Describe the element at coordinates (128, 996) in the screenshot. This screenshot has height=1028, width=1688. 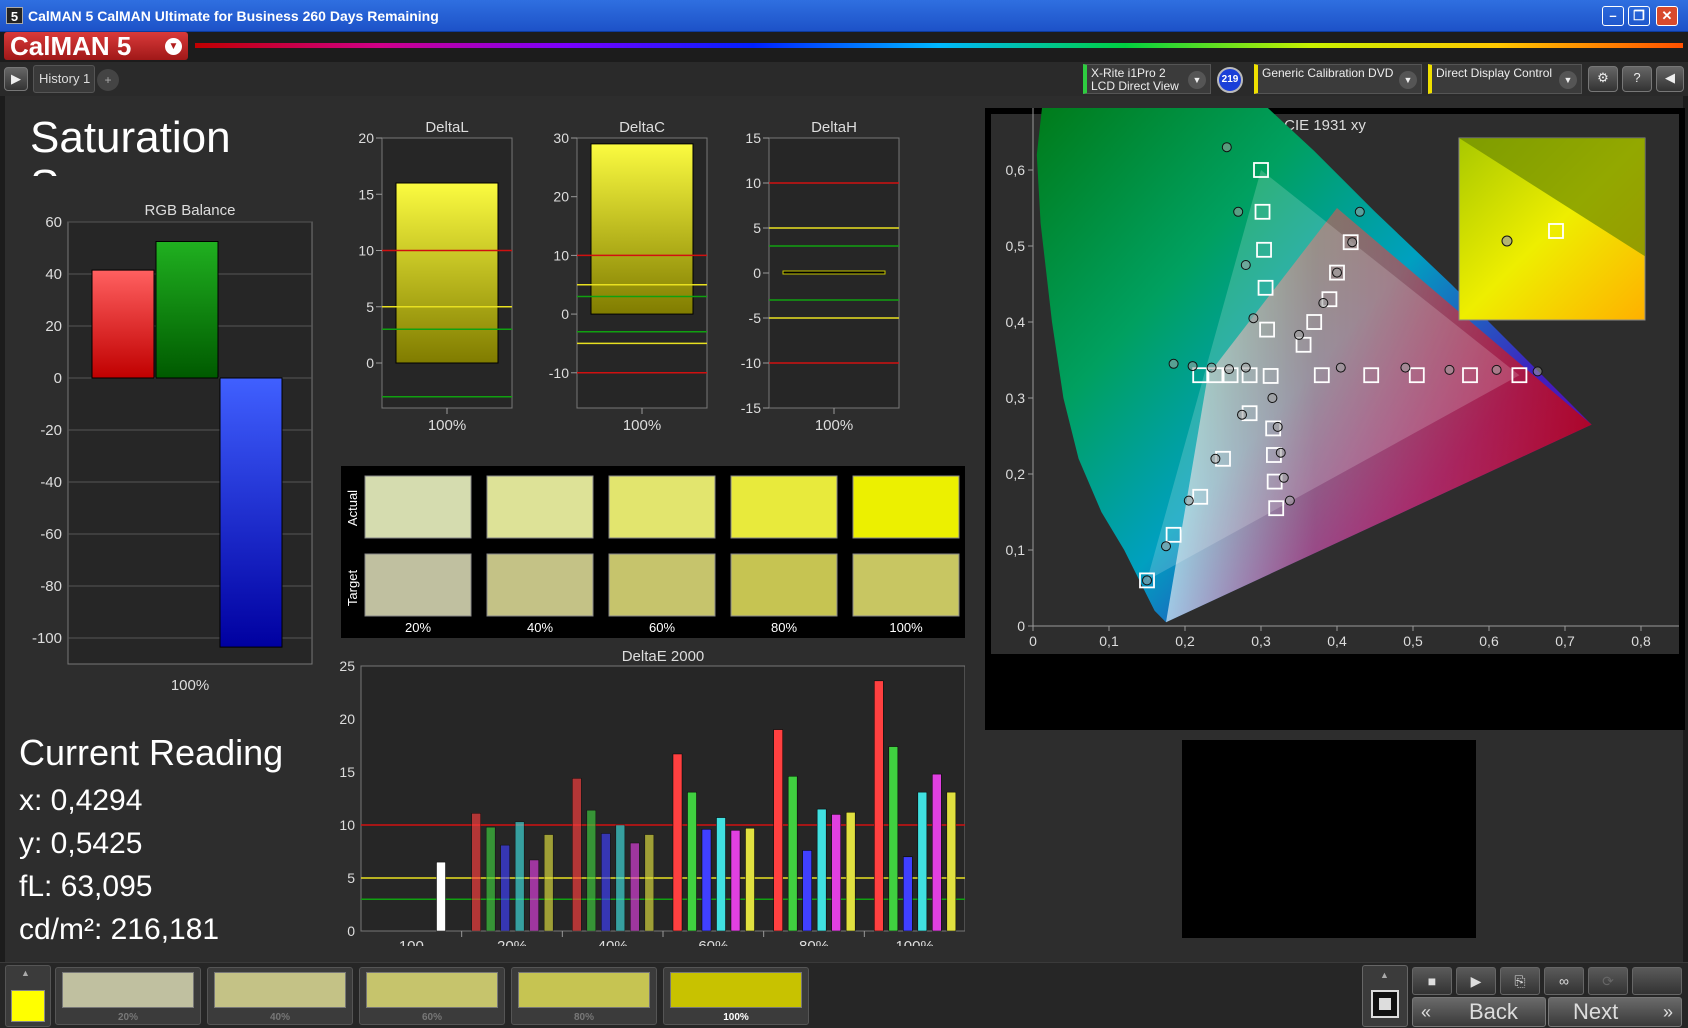
I see `pattern-swatch-button: 20%` at that location.